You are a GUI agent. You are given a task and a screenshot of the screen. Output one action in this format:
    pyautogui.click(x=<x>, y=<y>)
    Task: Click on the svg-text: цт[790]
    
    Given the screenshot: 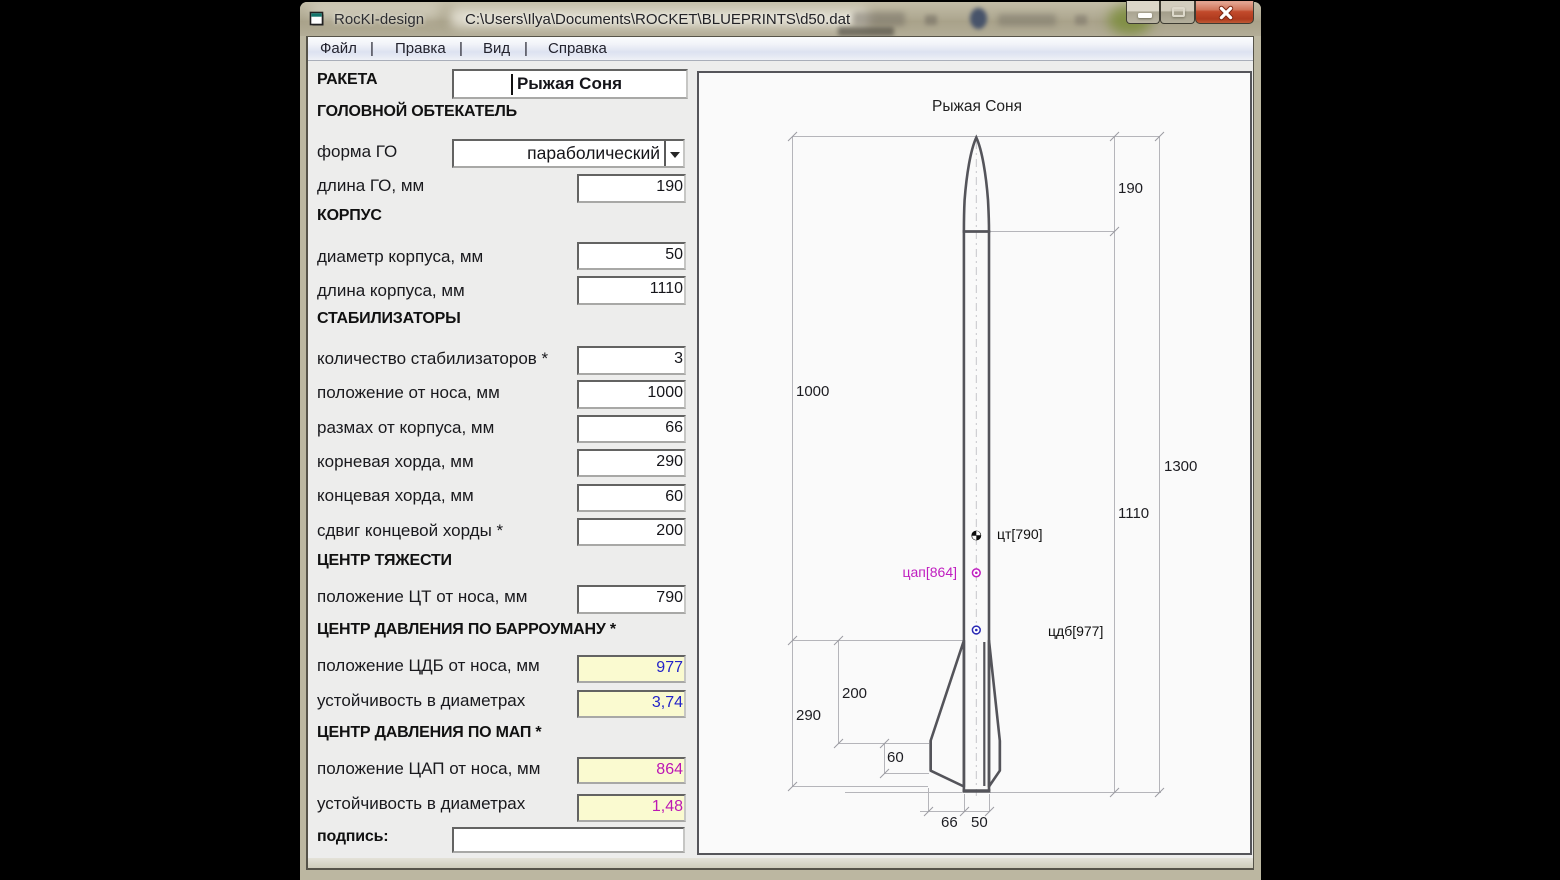 What is the action you would take?
    pyautogui.click(x=1020, y=534)
    